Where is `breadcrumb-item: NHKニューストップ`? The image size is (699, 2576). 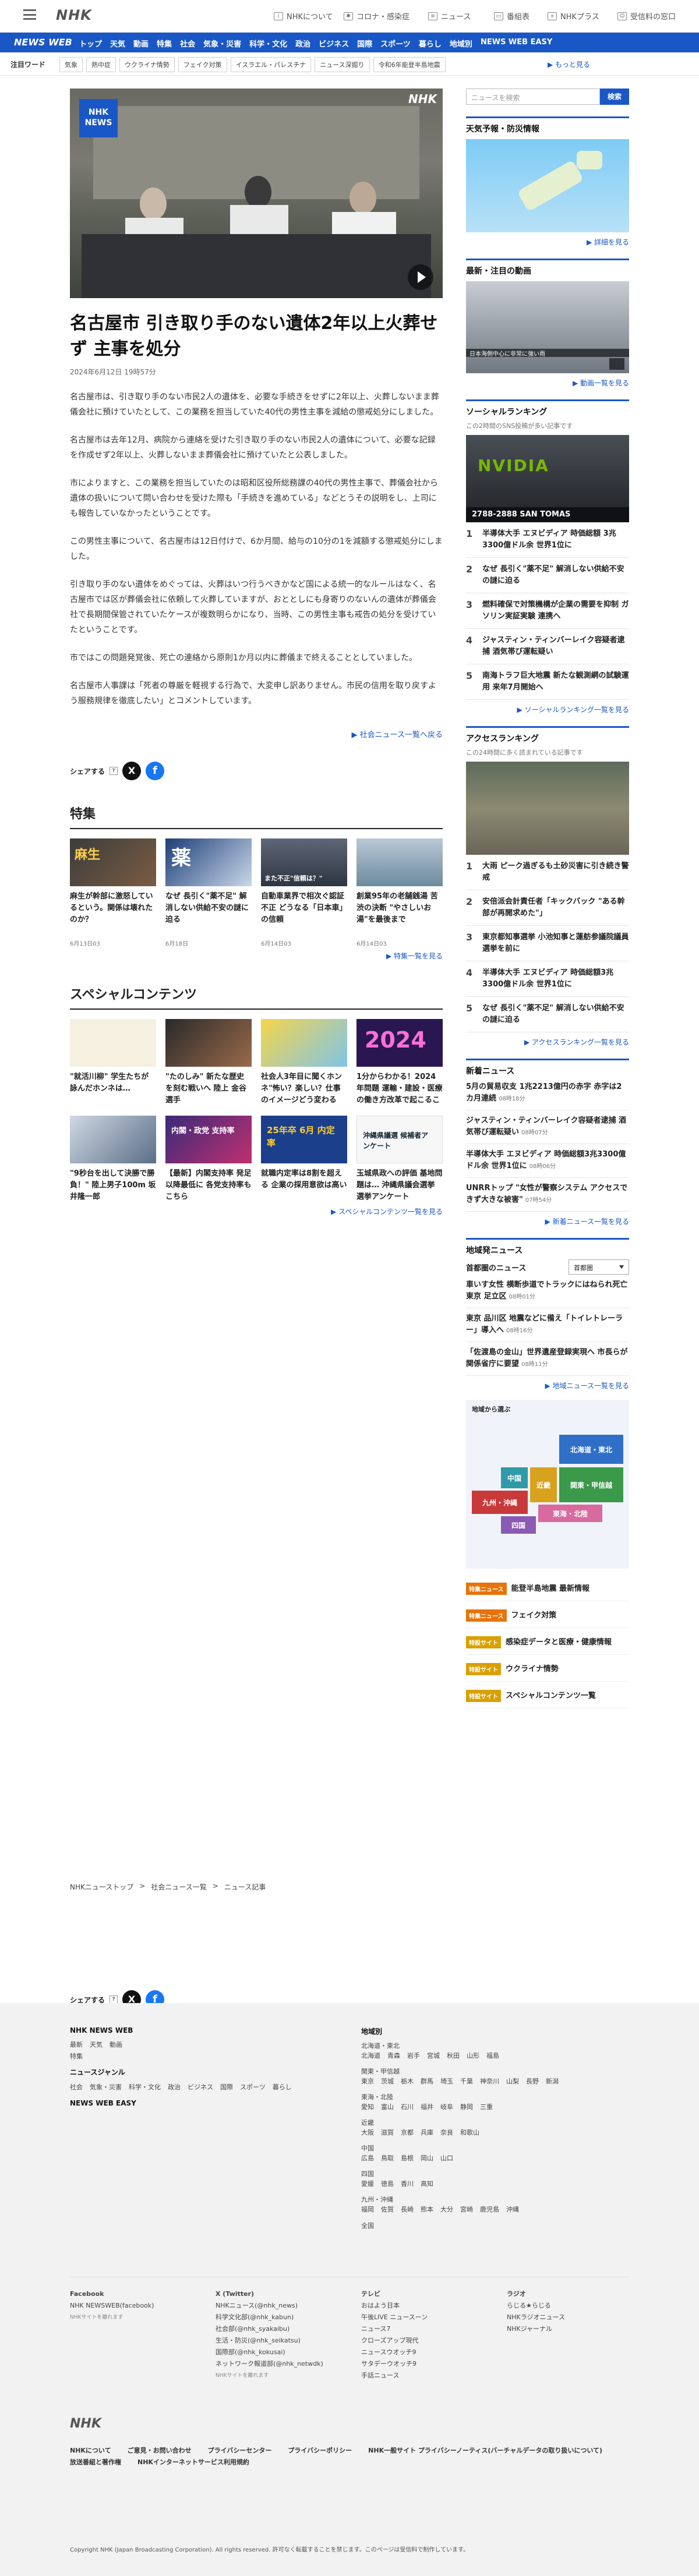
breadcrumb-item: NHKニューストップ is located at coordinates (102, 1887).